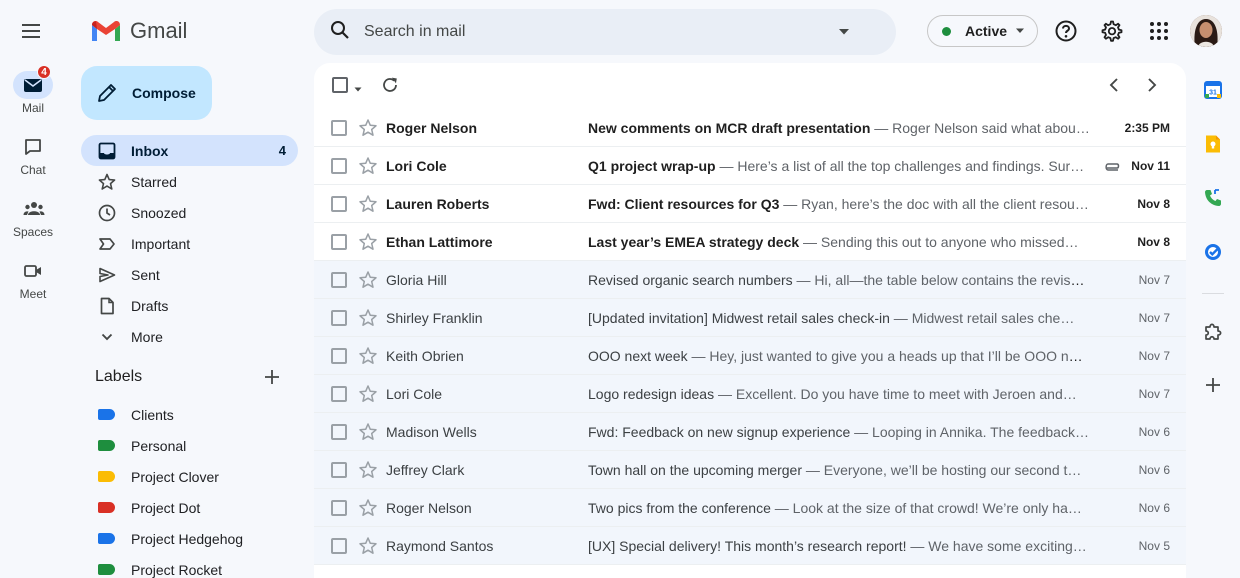 The image size is (1240, 578). What do you see at coordinates (1112, 31) in the screenshot?
I see `settings-gear-icon` at bounding box center [1112, 31].